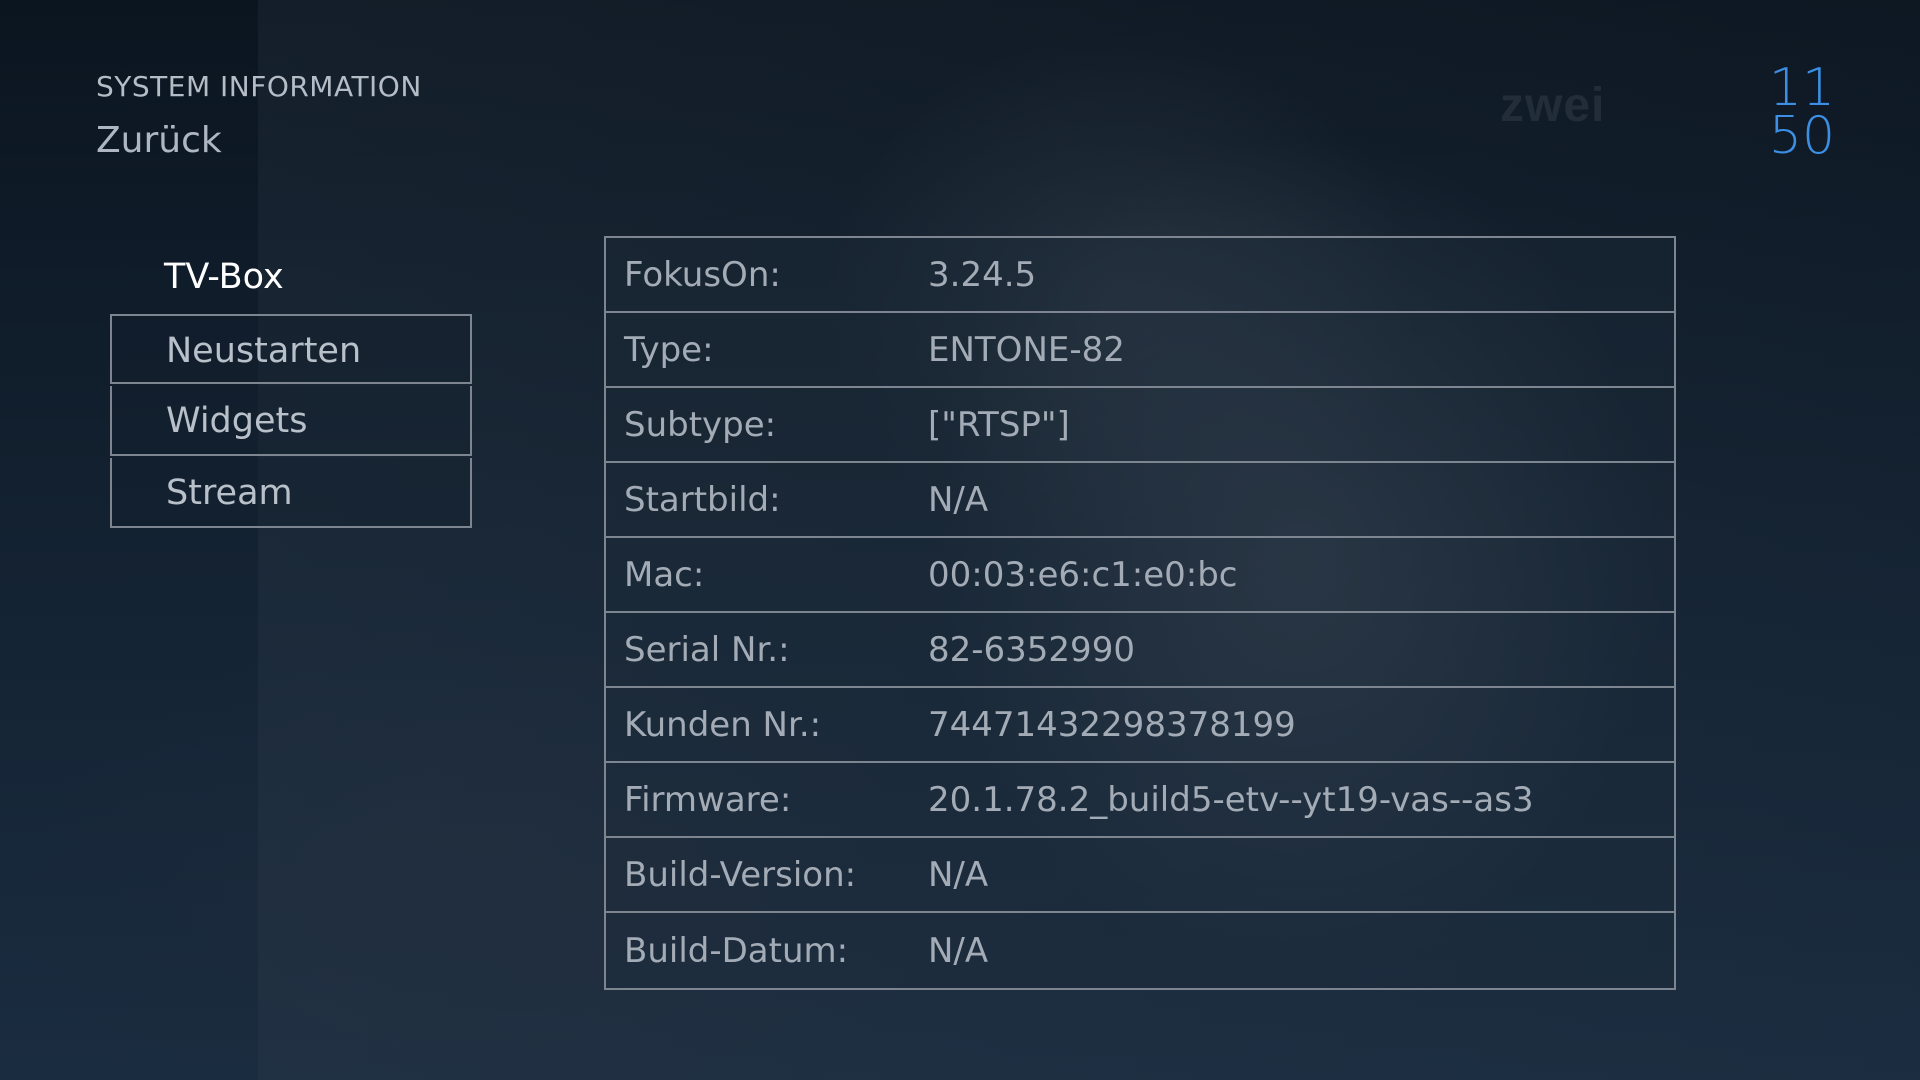 The width and height of the screenshot is (1920, 1080). I want to click on menu-item-stream: Stream, so click(291, 493).